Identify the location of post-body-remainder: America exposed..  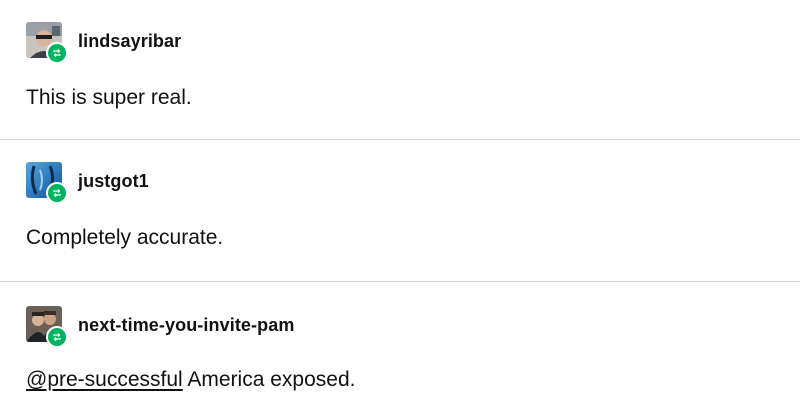
(269, 379).